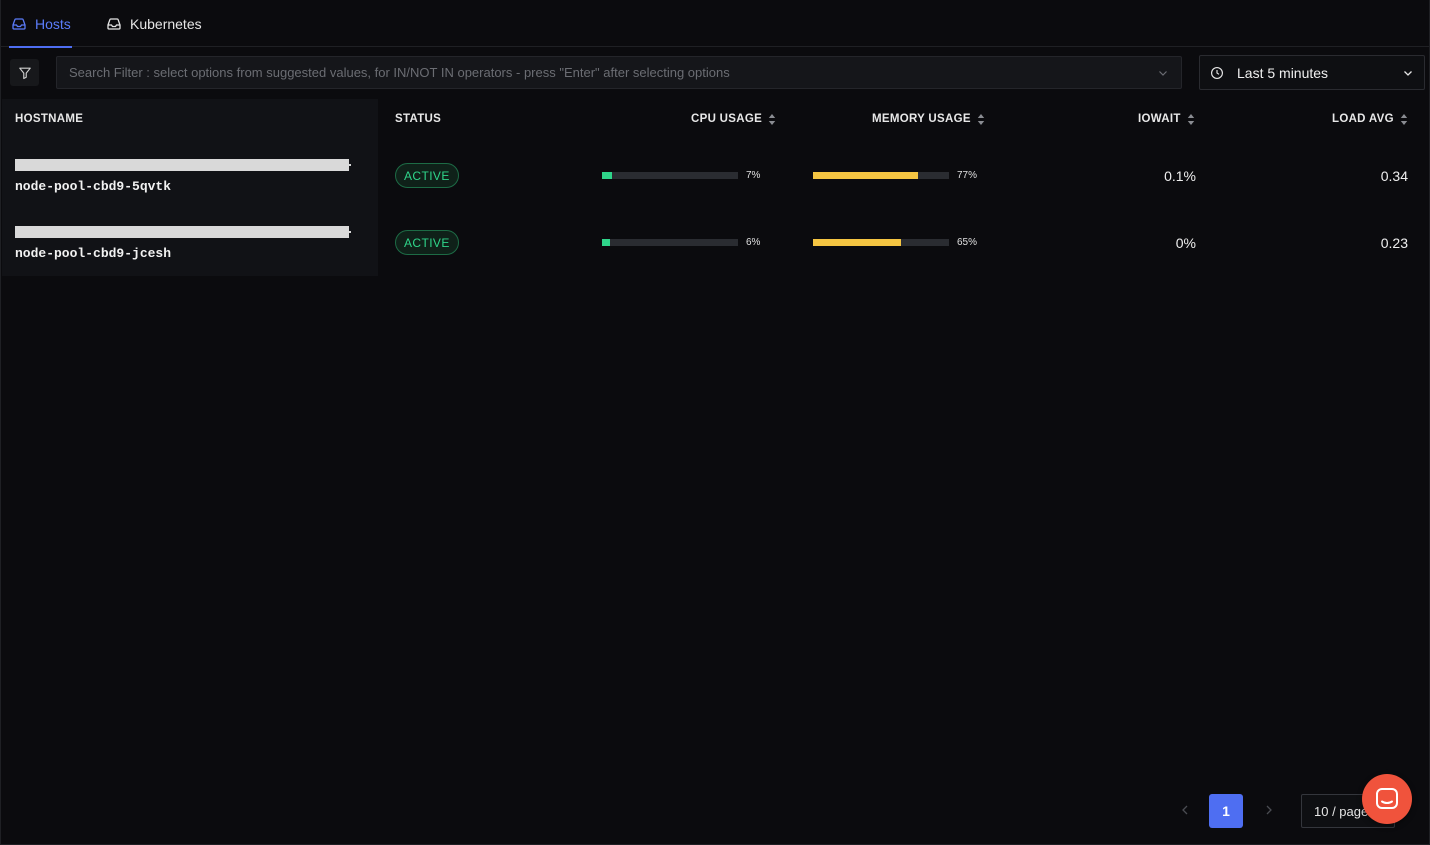  What do you see at coordinates (1283, 72) in the screenshot?
I see `time-range-label: Last 5 minutes` at bounding box center [1283, 72].